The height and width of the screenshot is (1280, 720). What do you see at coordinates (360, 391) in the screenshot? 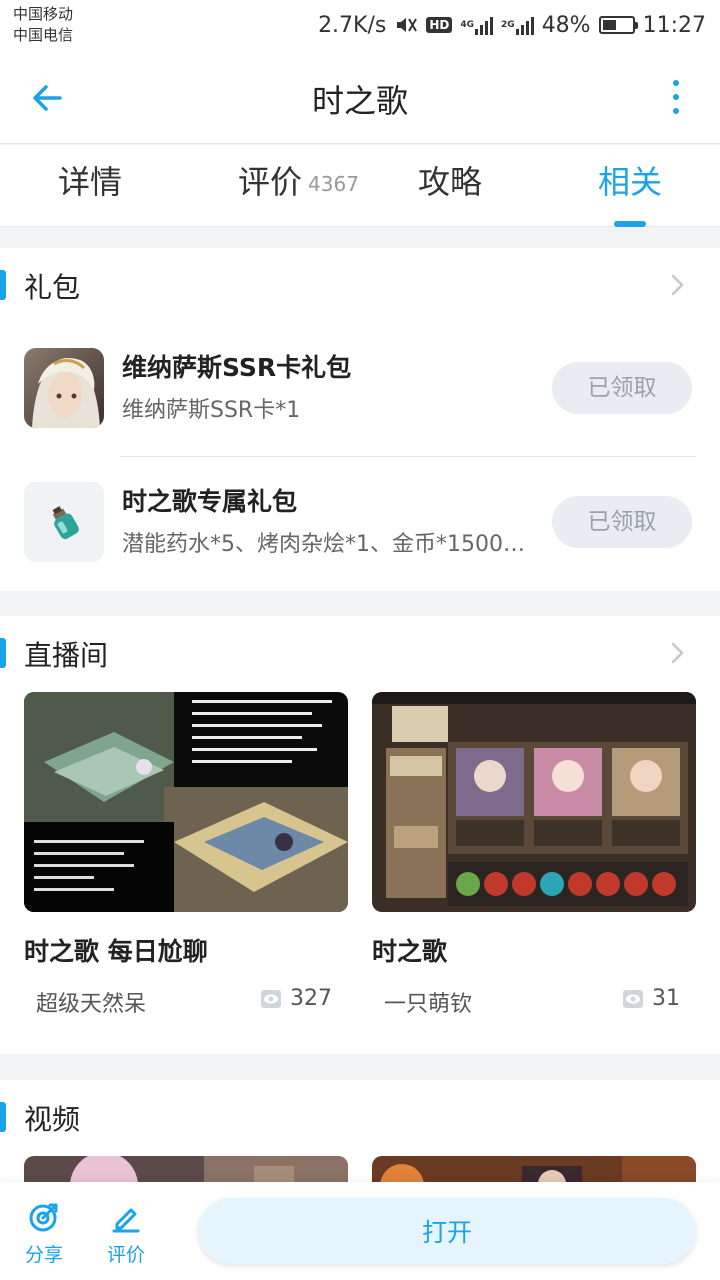
I see `gift-item: 维纳萨斯SSR卡礼包 维纳萨斯SSR卡*1 已领取` at bounding box center [360, 391].